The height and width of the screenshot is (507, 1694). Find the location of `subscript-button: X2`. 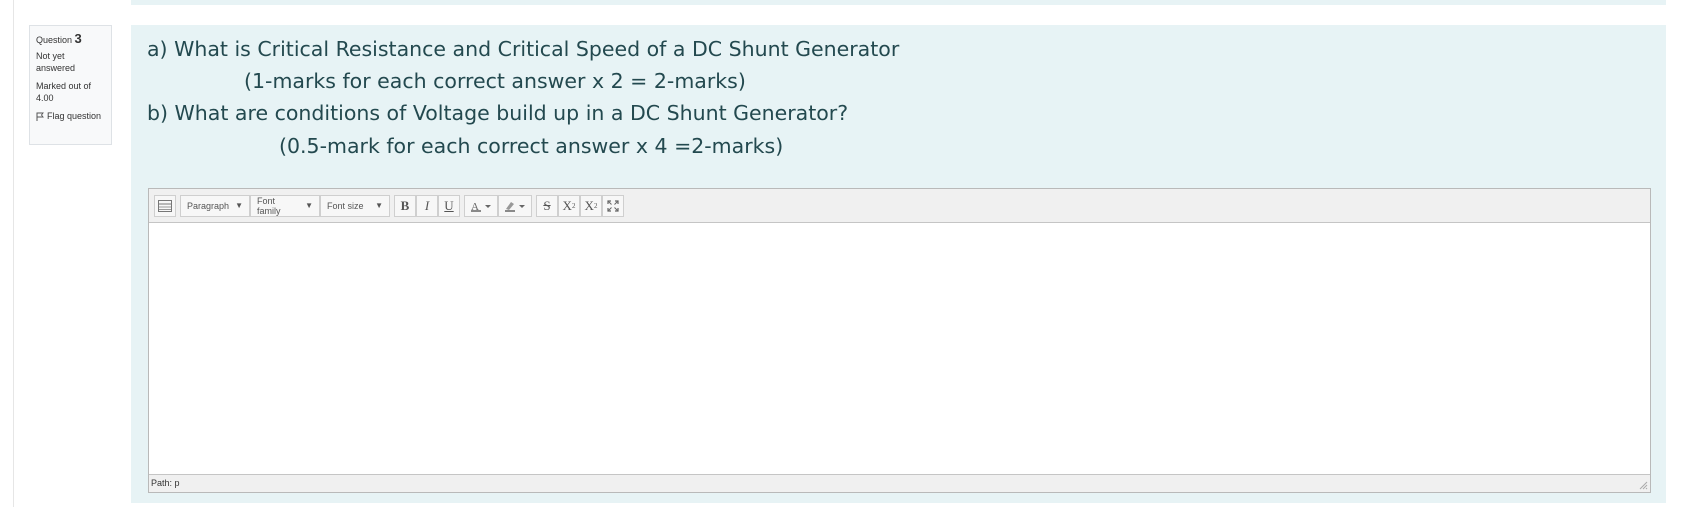

subscript-button: X2 is located at coordinates (569, 205).